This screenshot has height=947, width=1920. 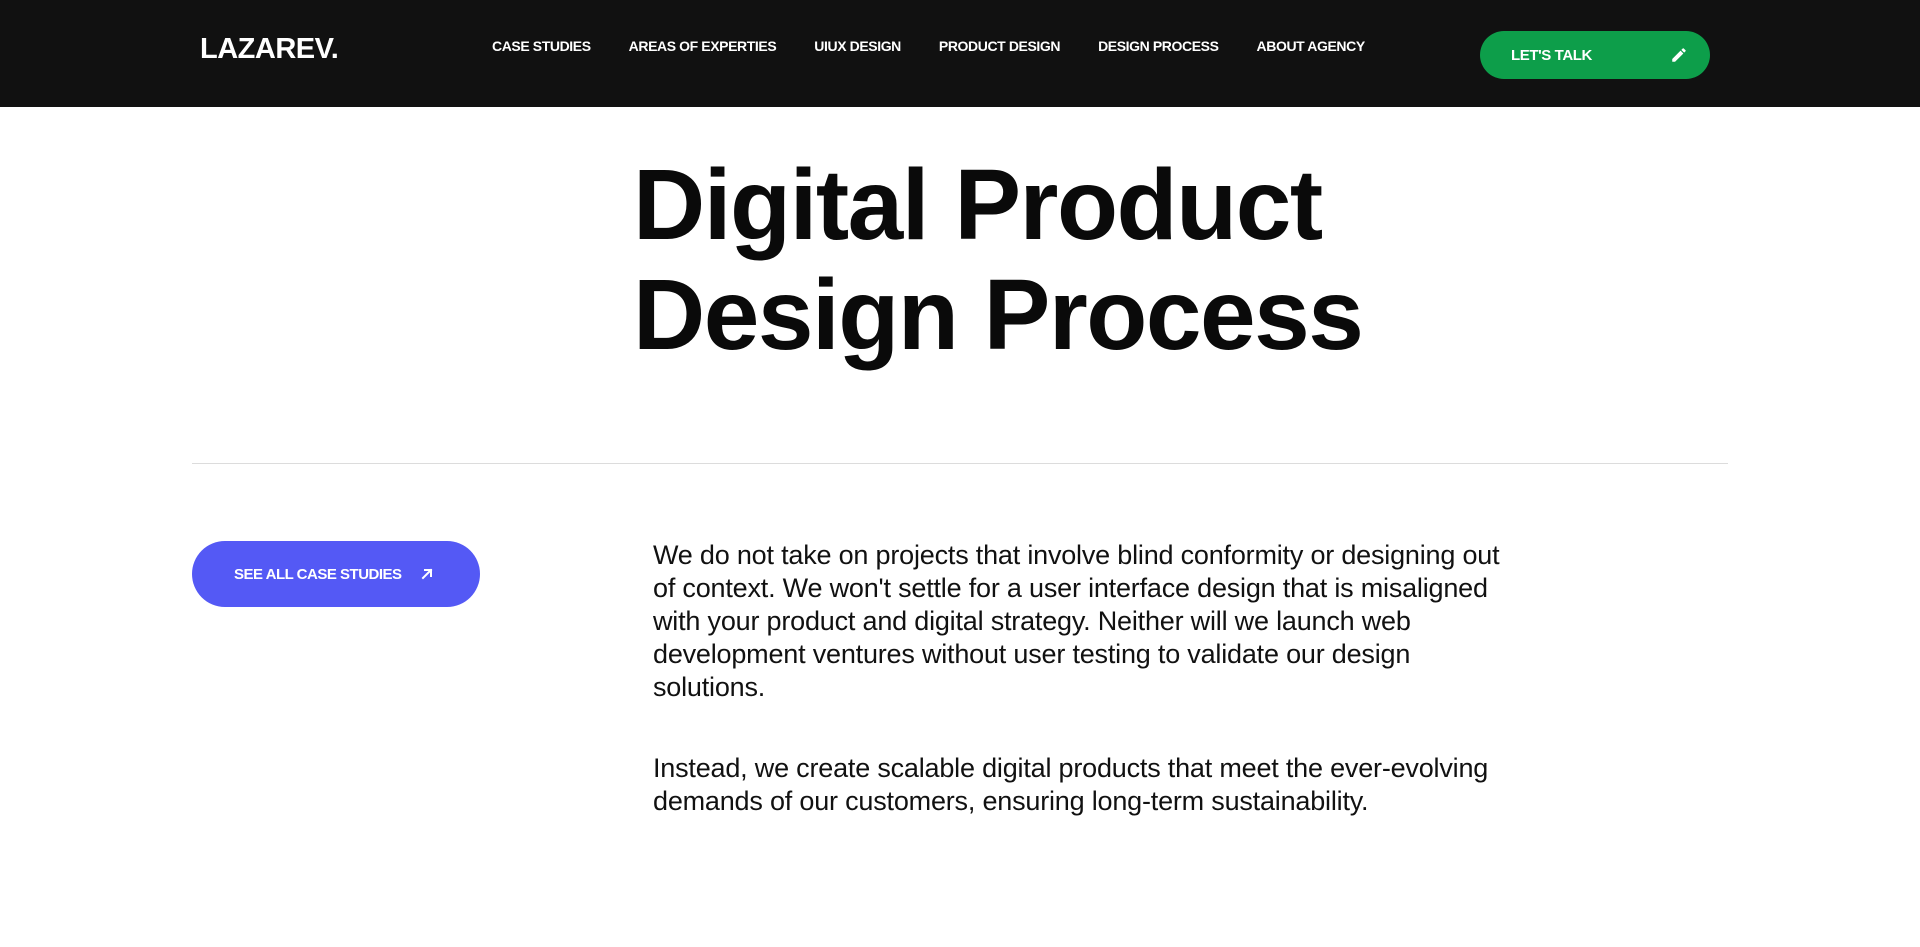 I want to click on nav-item-case-studies: CASE STUDIES, so click(x=541, y=47).